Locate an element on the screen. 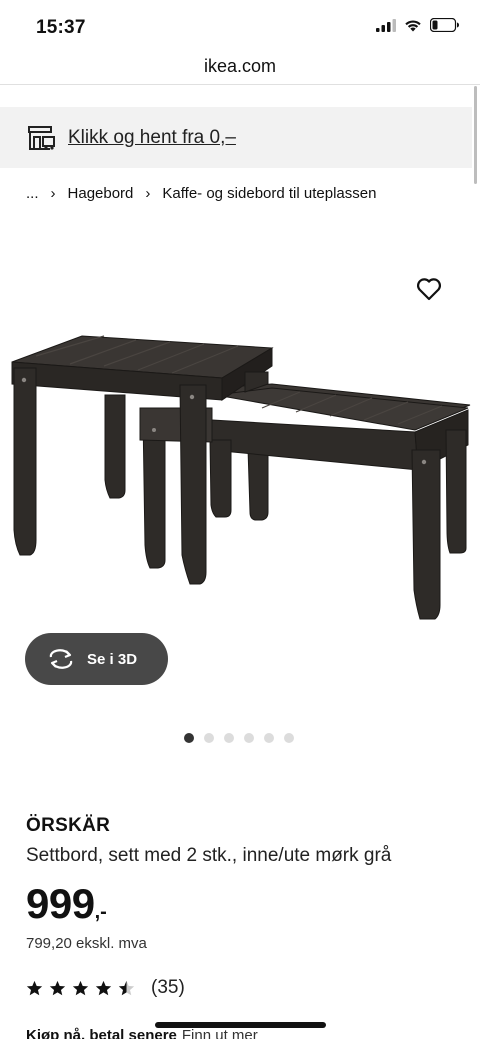  click-collect-banner: Klikk og hent fra 0,– is located at coordinates (236, 137).